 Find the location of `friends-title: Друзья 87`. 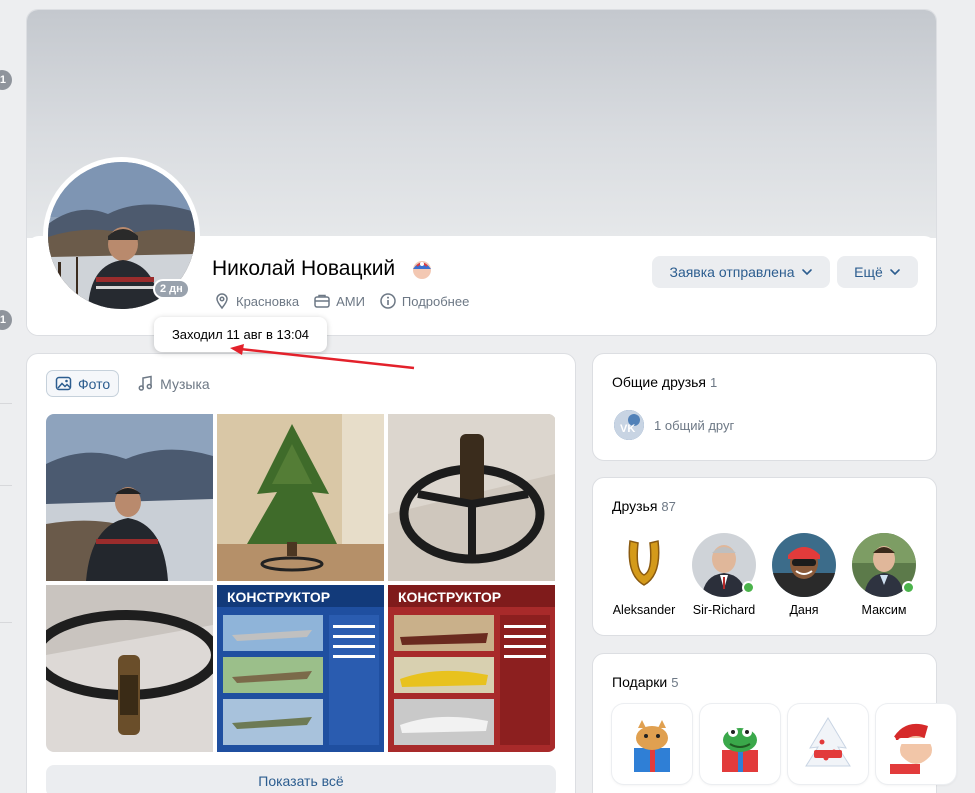

friends-title: Друзья 87 is located at coordinates (644, 506).